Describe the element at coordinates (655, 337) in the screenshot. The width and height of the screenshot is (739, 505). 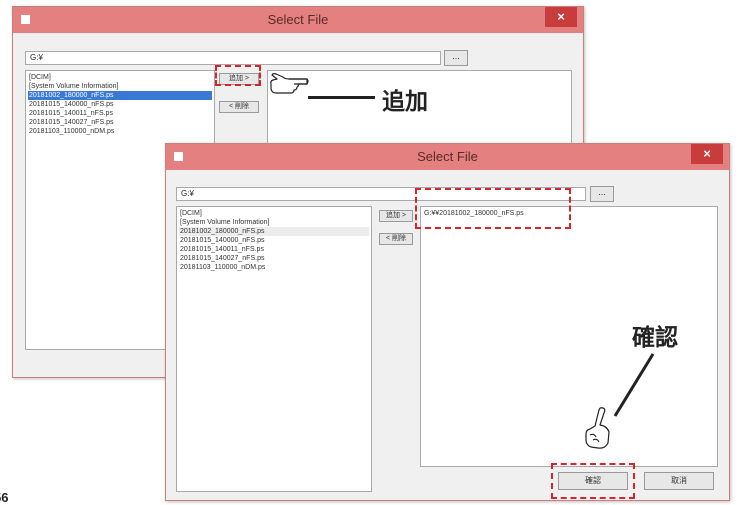
I see `confirm-label: 確認` at that location.